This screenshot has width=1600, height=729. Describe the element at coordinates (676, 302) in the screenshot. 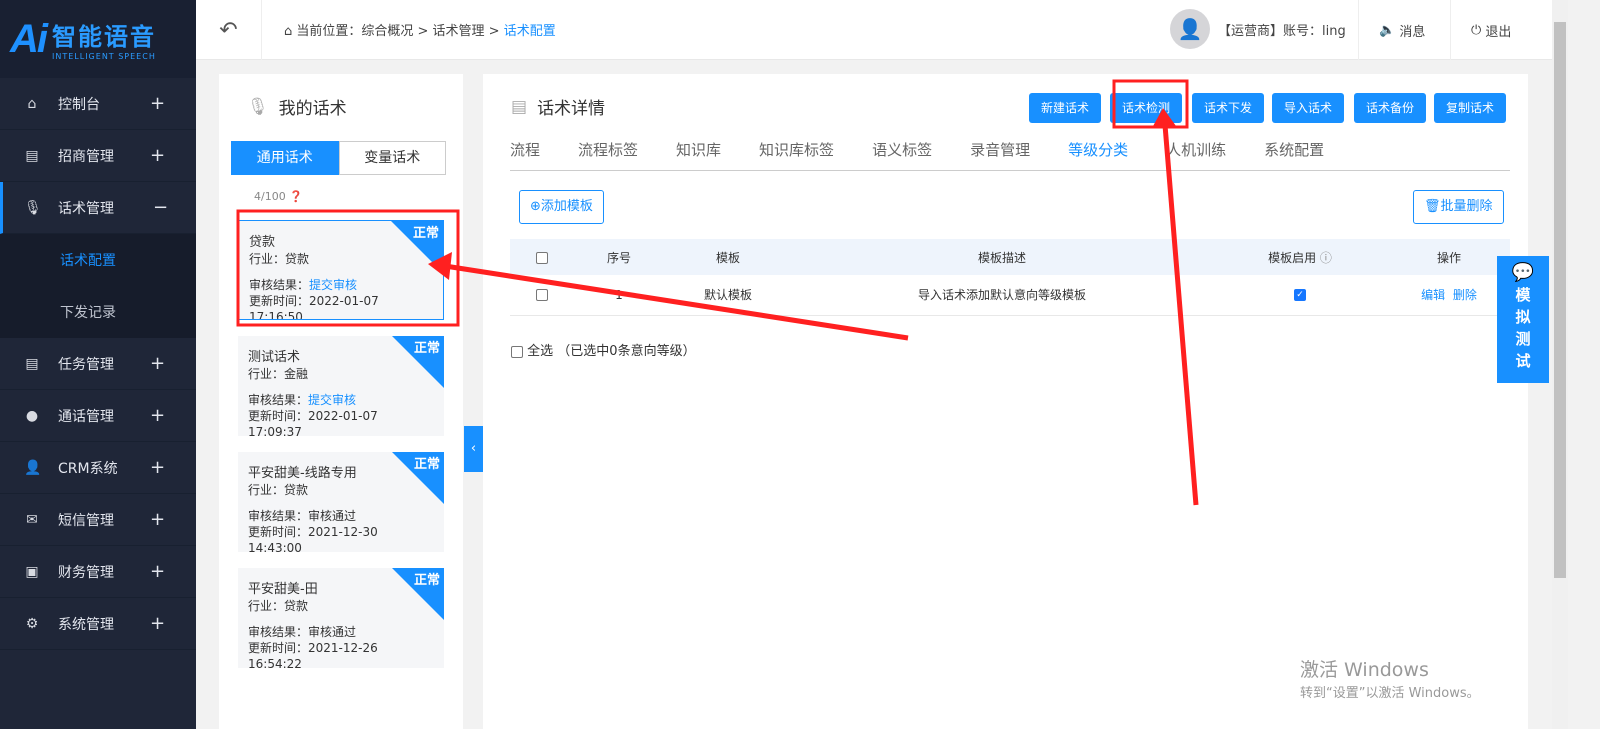

I see `annotation-arrow-left` at that location.